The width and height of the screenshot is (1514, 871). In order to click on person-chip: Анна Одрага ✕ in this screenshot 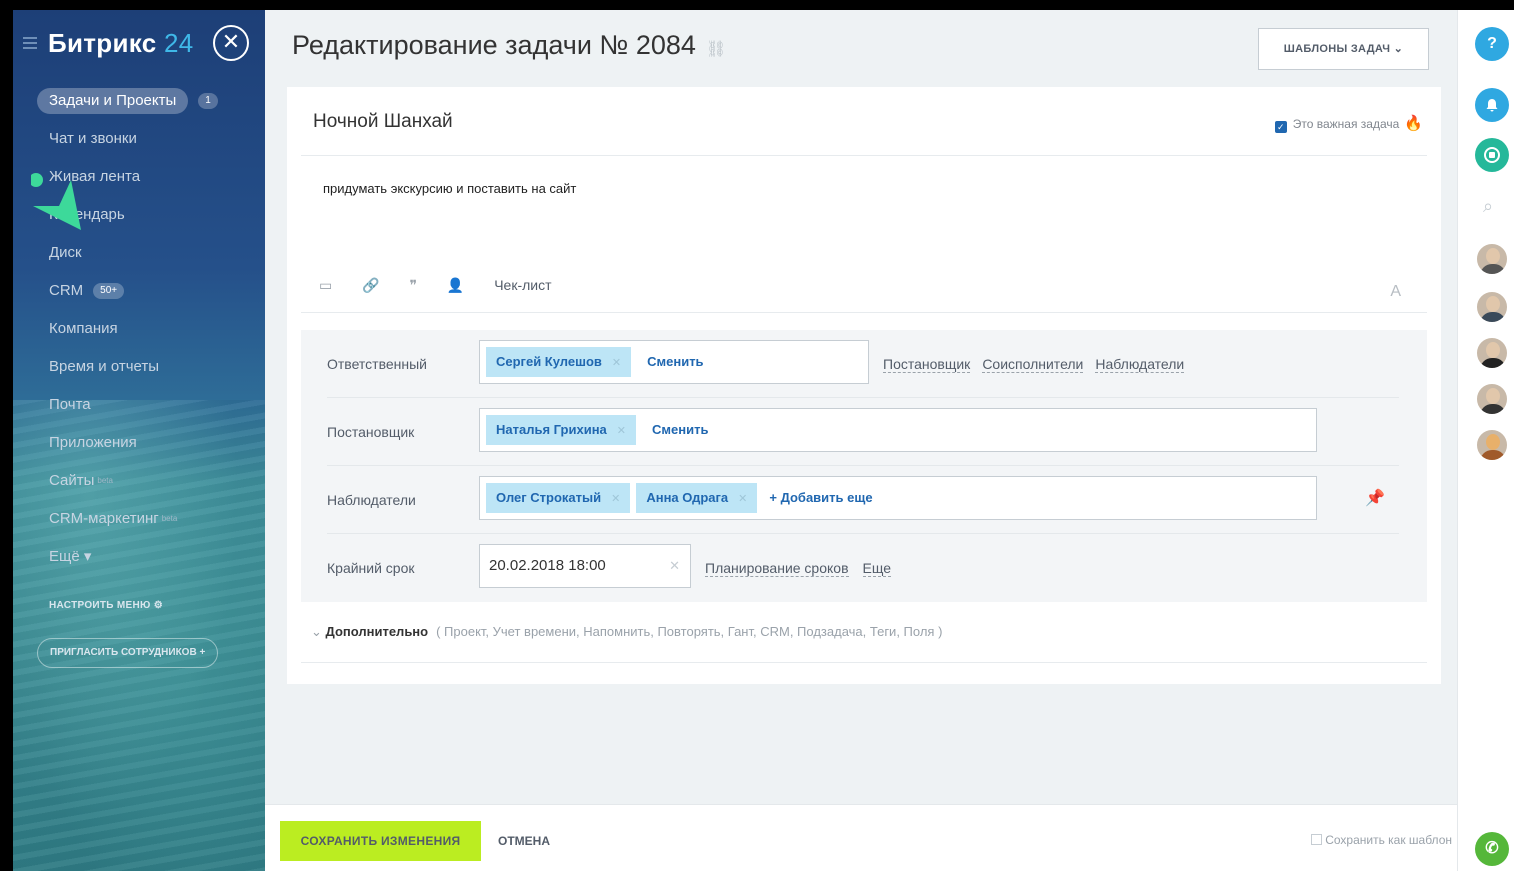, I will do `click(697, 498)`.